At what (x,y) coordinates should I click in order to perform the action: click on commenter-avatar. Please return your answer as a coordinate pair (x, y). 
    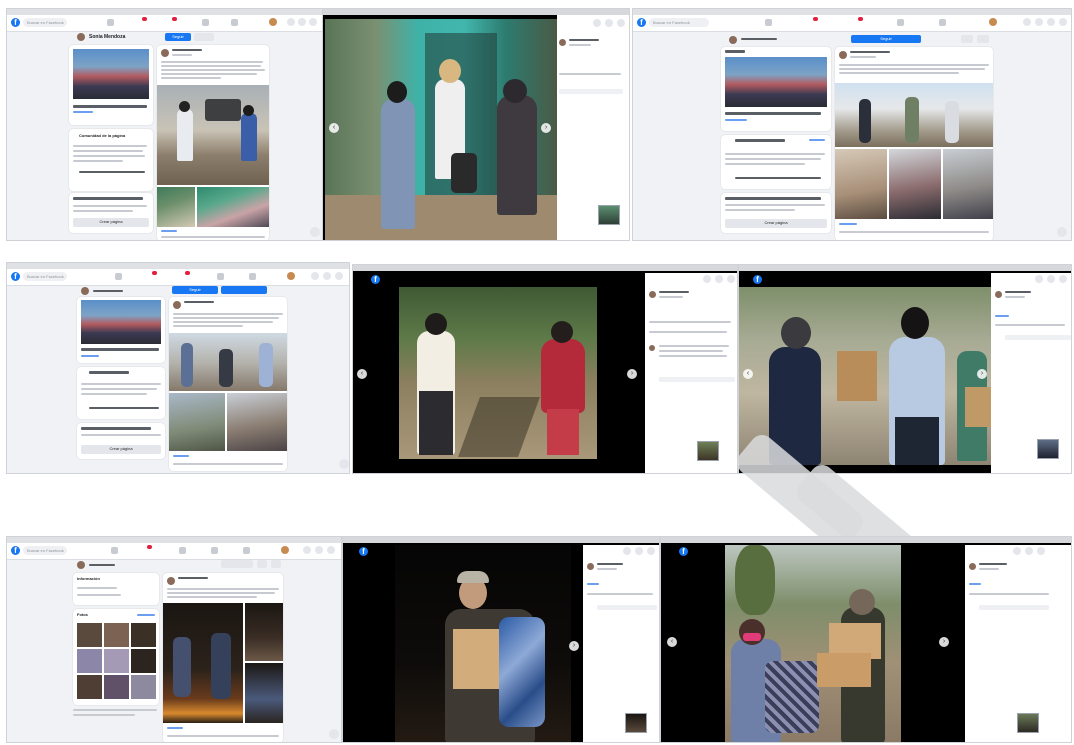
    Looking at the image, I should click on (652, 348).